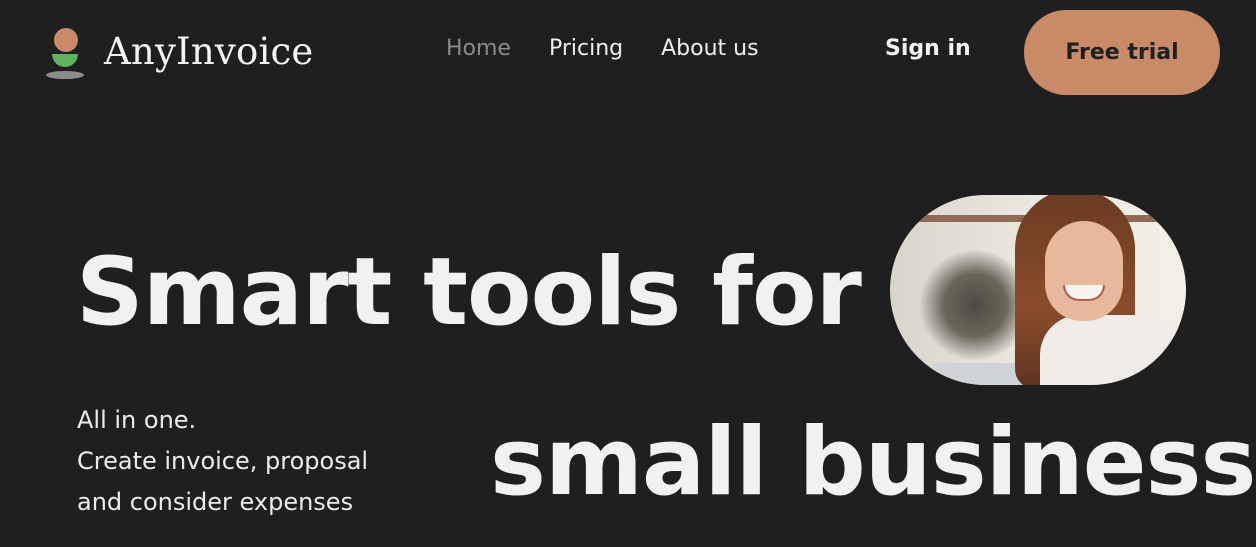 This screenshot has width=1256, height=547. Describe the element at coordinates (1122, 52) in the screenshot. I see `free-trial-button: Free trial` at that location.